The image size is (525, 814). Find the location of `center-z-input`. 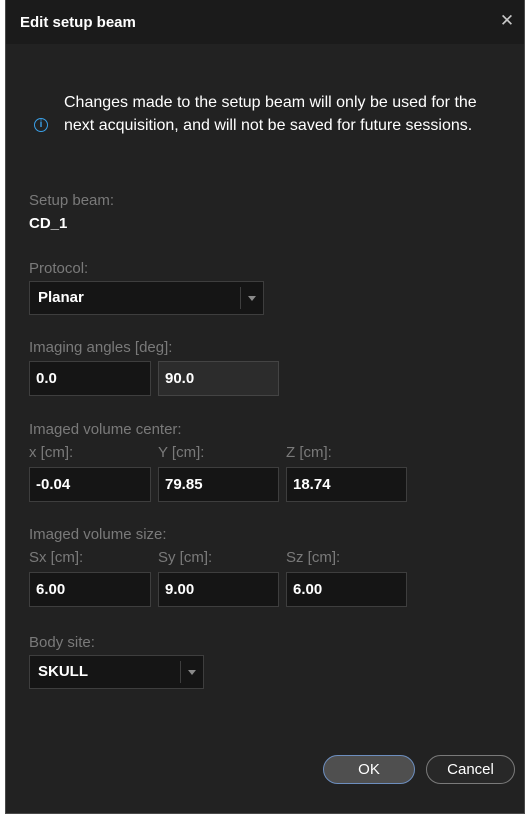

center-z-input is located at coordinates (346, 484).